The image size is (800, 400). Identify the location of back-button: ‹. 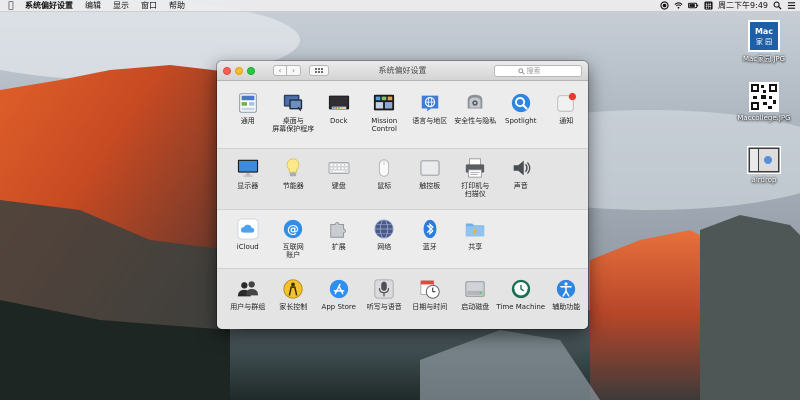
(280, 70).